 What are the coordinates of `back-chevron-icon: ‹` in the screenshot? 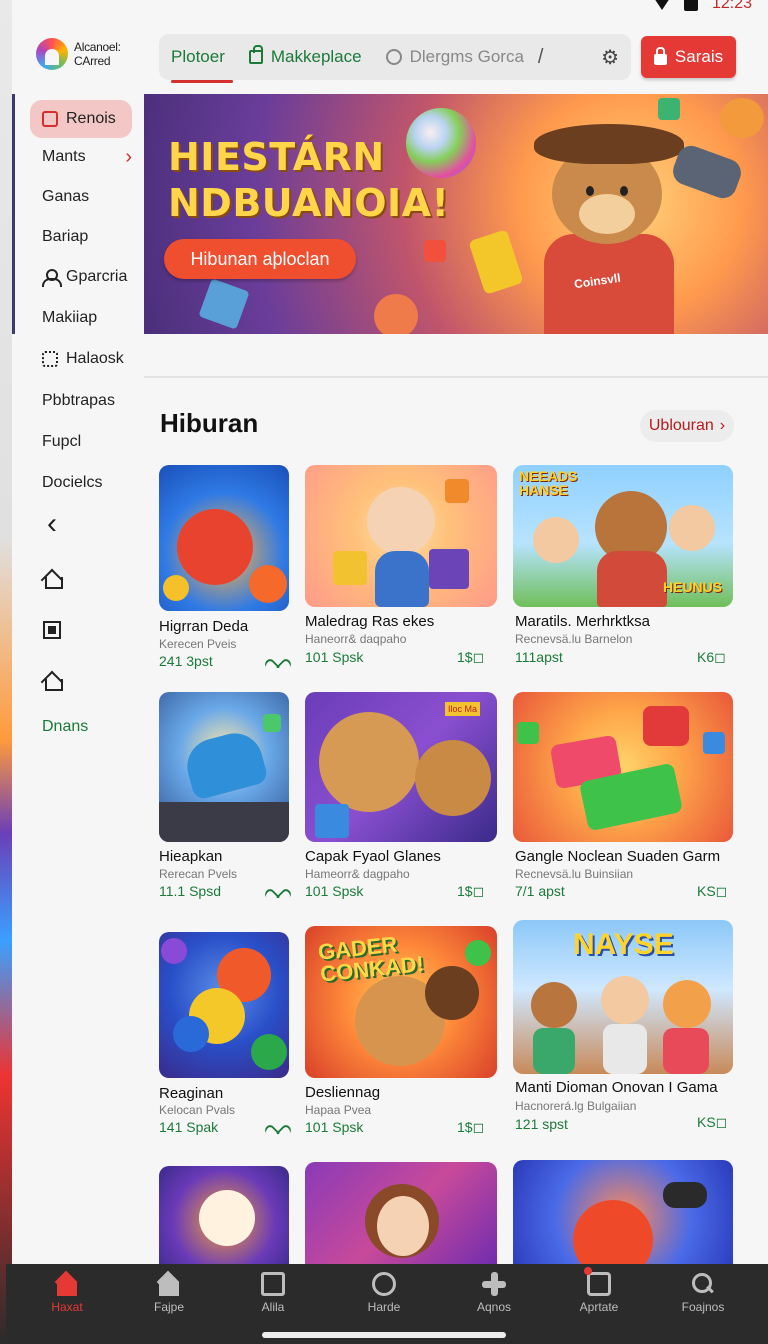 It's located at (52, 523).